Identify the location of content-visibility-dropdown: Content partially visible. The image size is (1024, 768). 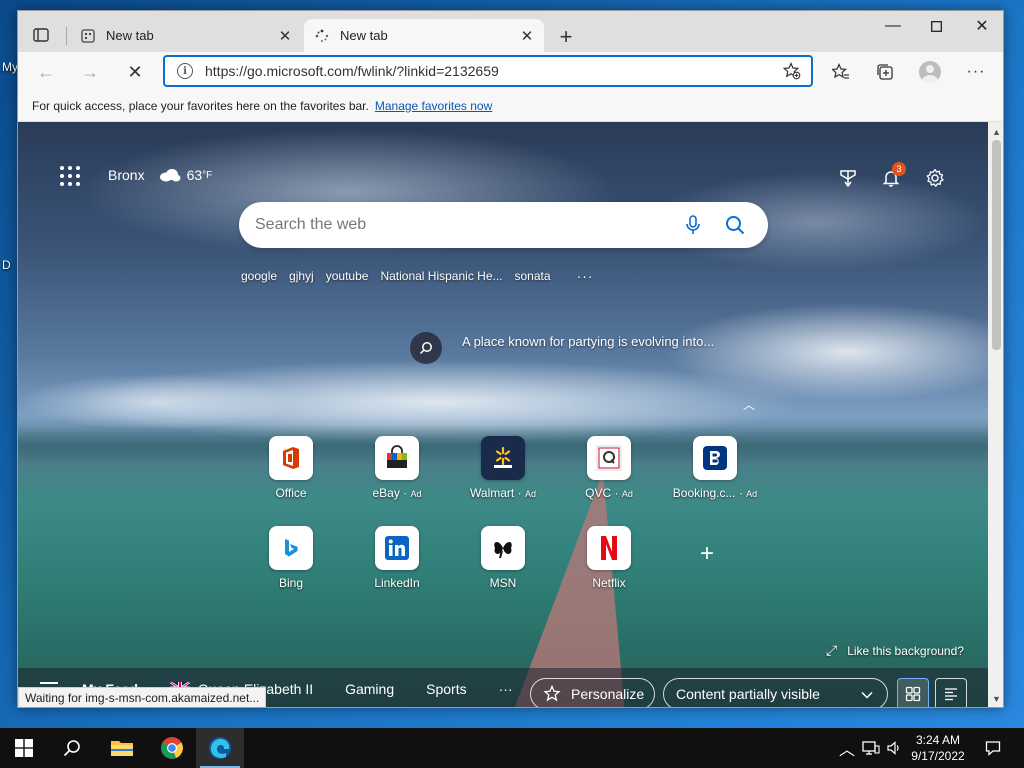
(775, 692).